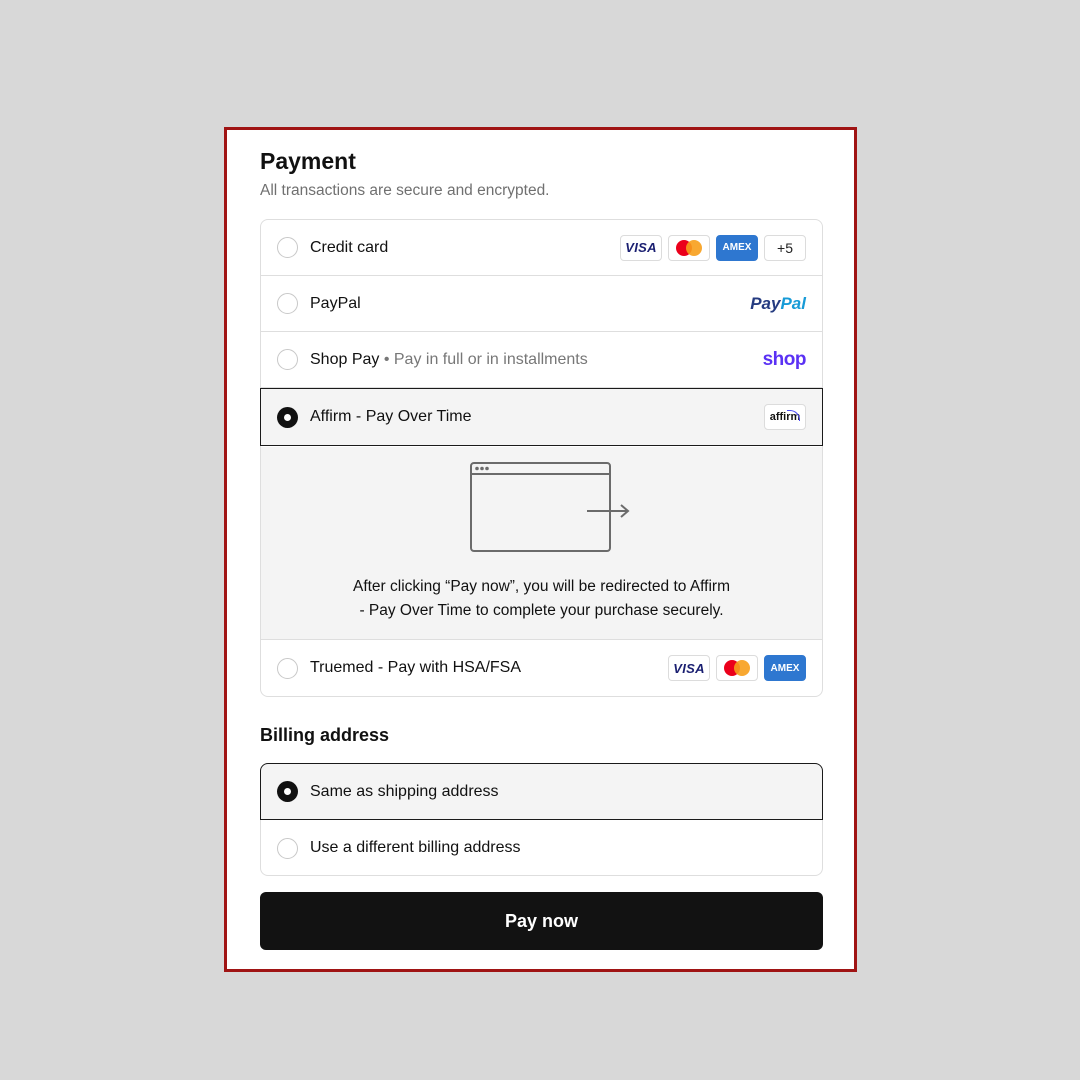 The width and height of the screenshot is (1080, 1080). Describe the element at coordinates (404, 791) in the screenshot. I see `billing-option-label: Same as shipping address` at that location.